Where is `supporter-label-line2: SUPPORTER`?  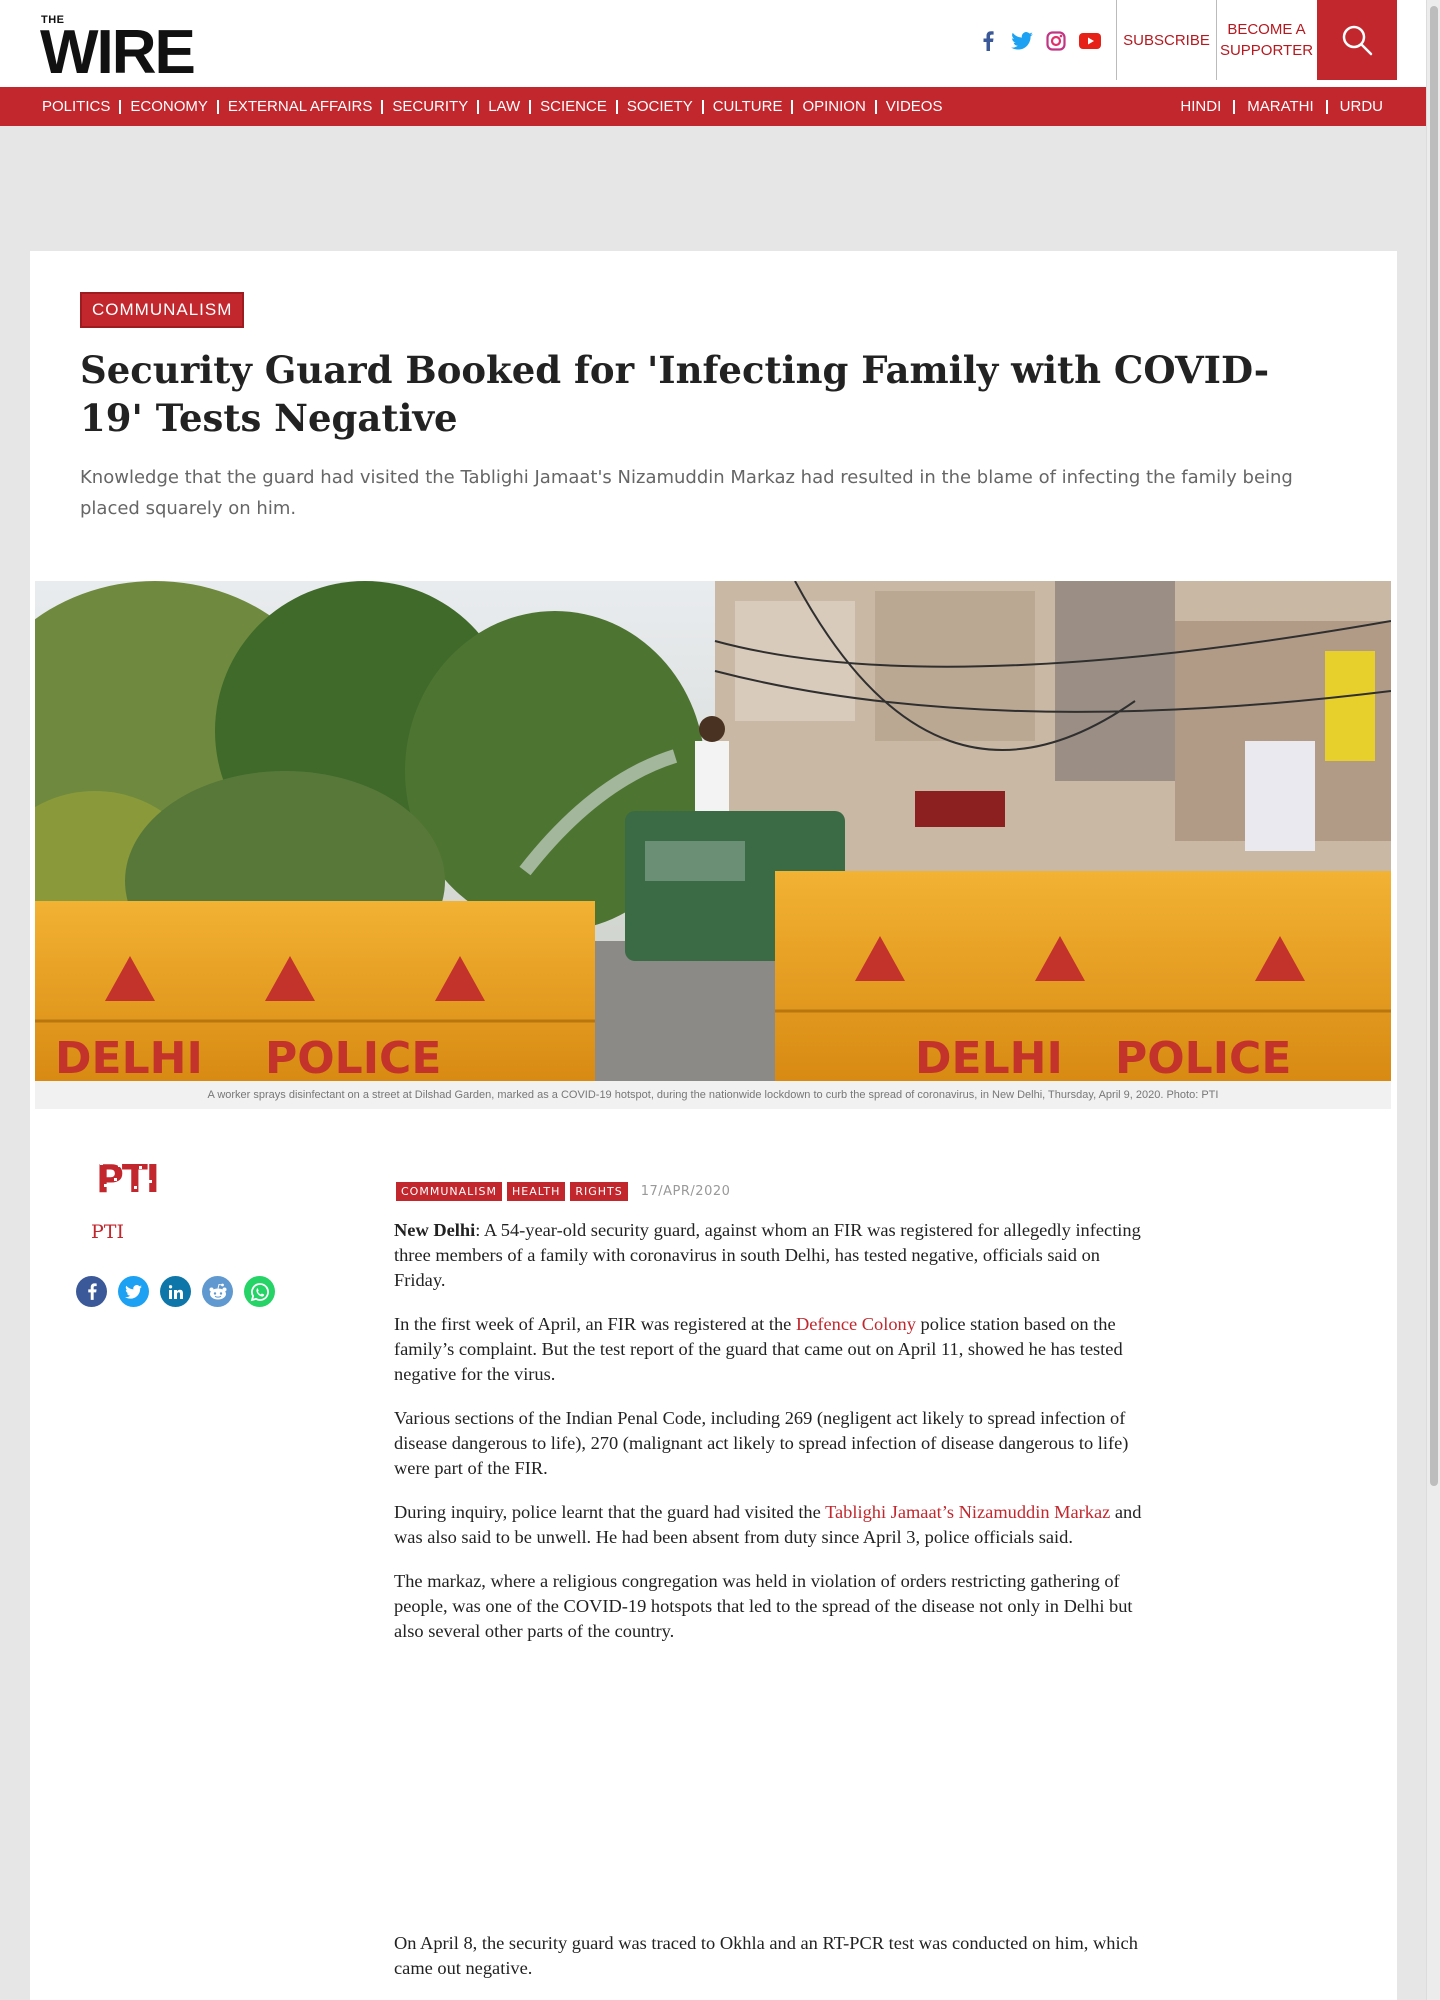
supporter-label-line2: SUPPORTER is located at coordinates (1266, 50).